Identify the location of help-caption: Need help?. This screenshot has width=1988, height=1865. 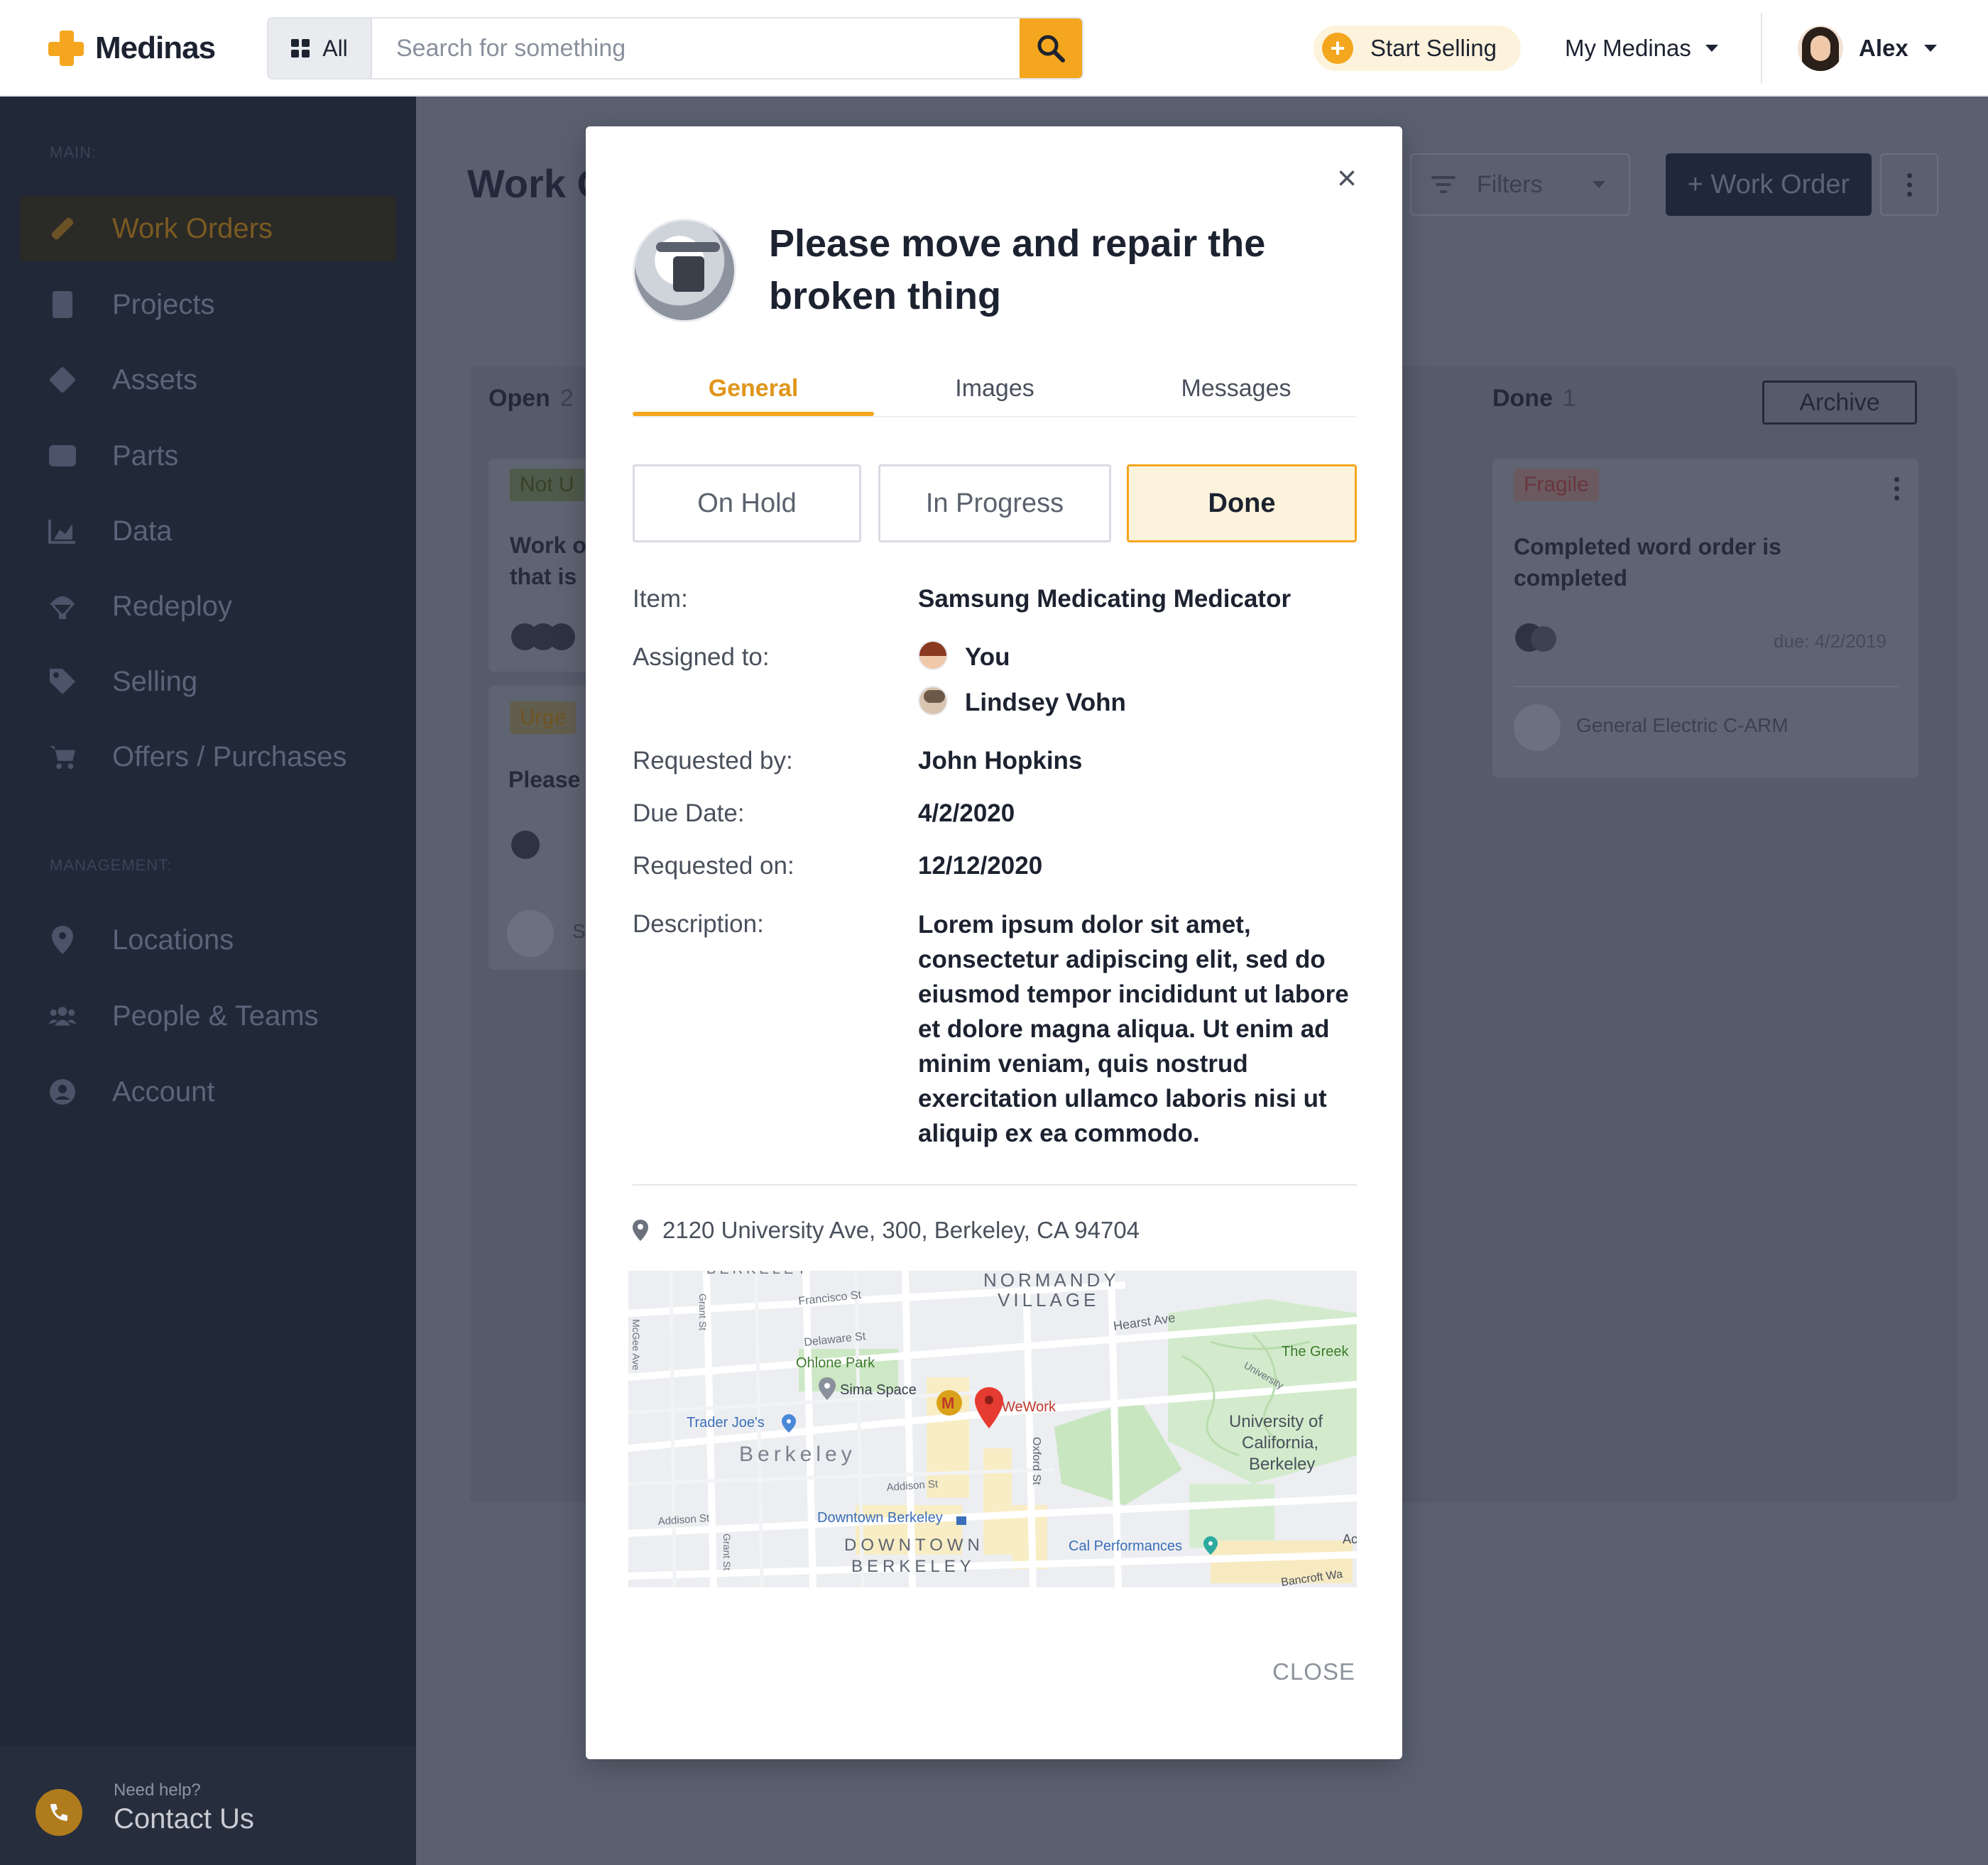
(157, 1790).